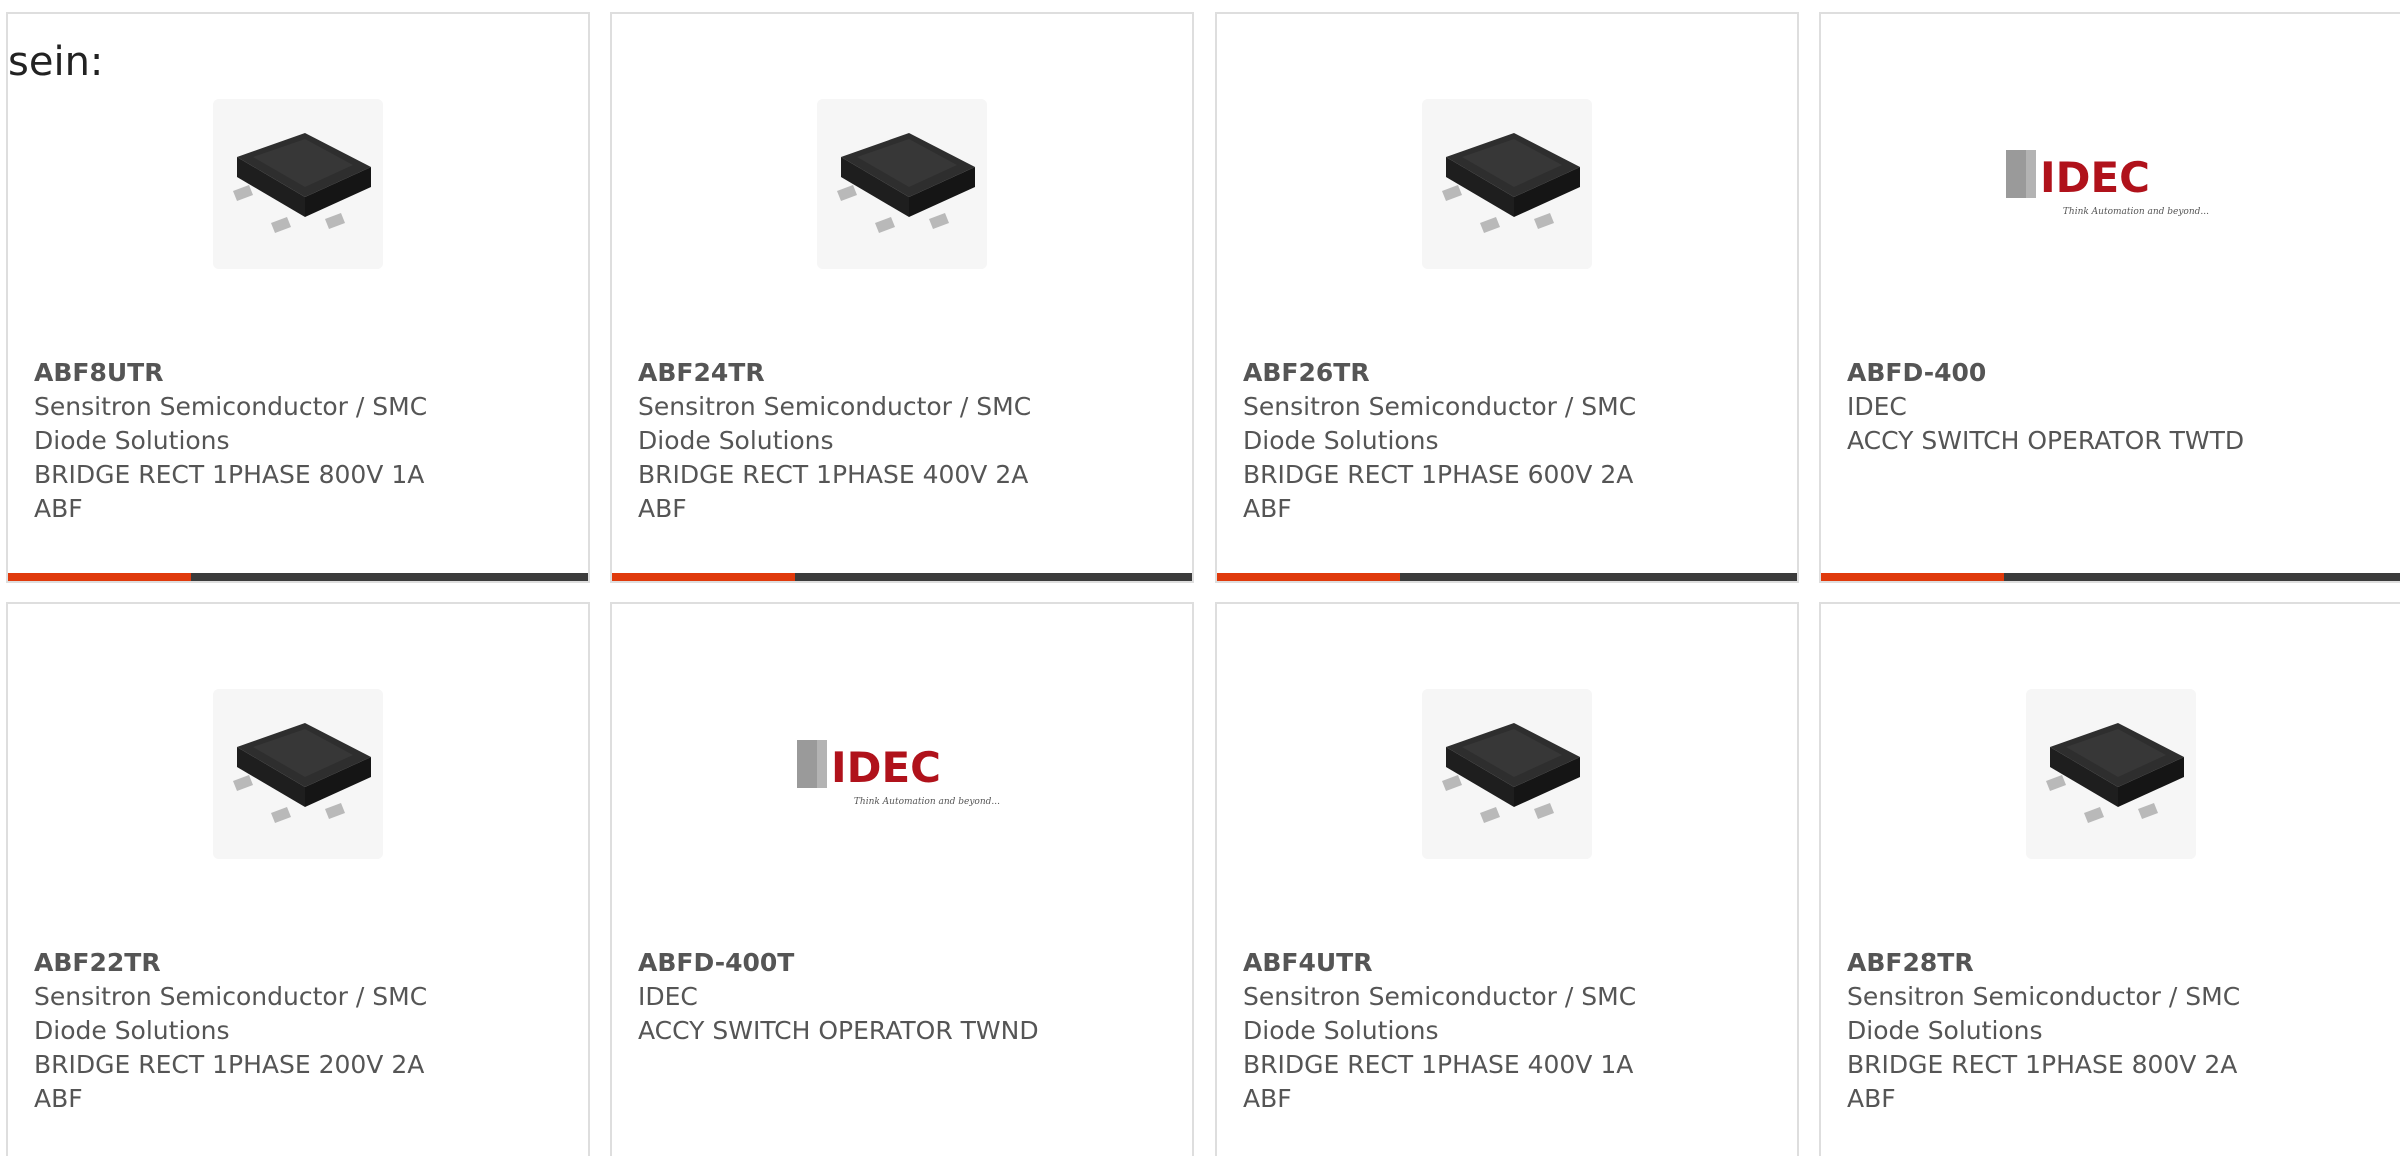 The image size is (2400, 1156). Describe the element at coordinates (838, 1030) in the screenshot. I see `product-description: ACCY SWITCH OPERATOR TWND` at that location.